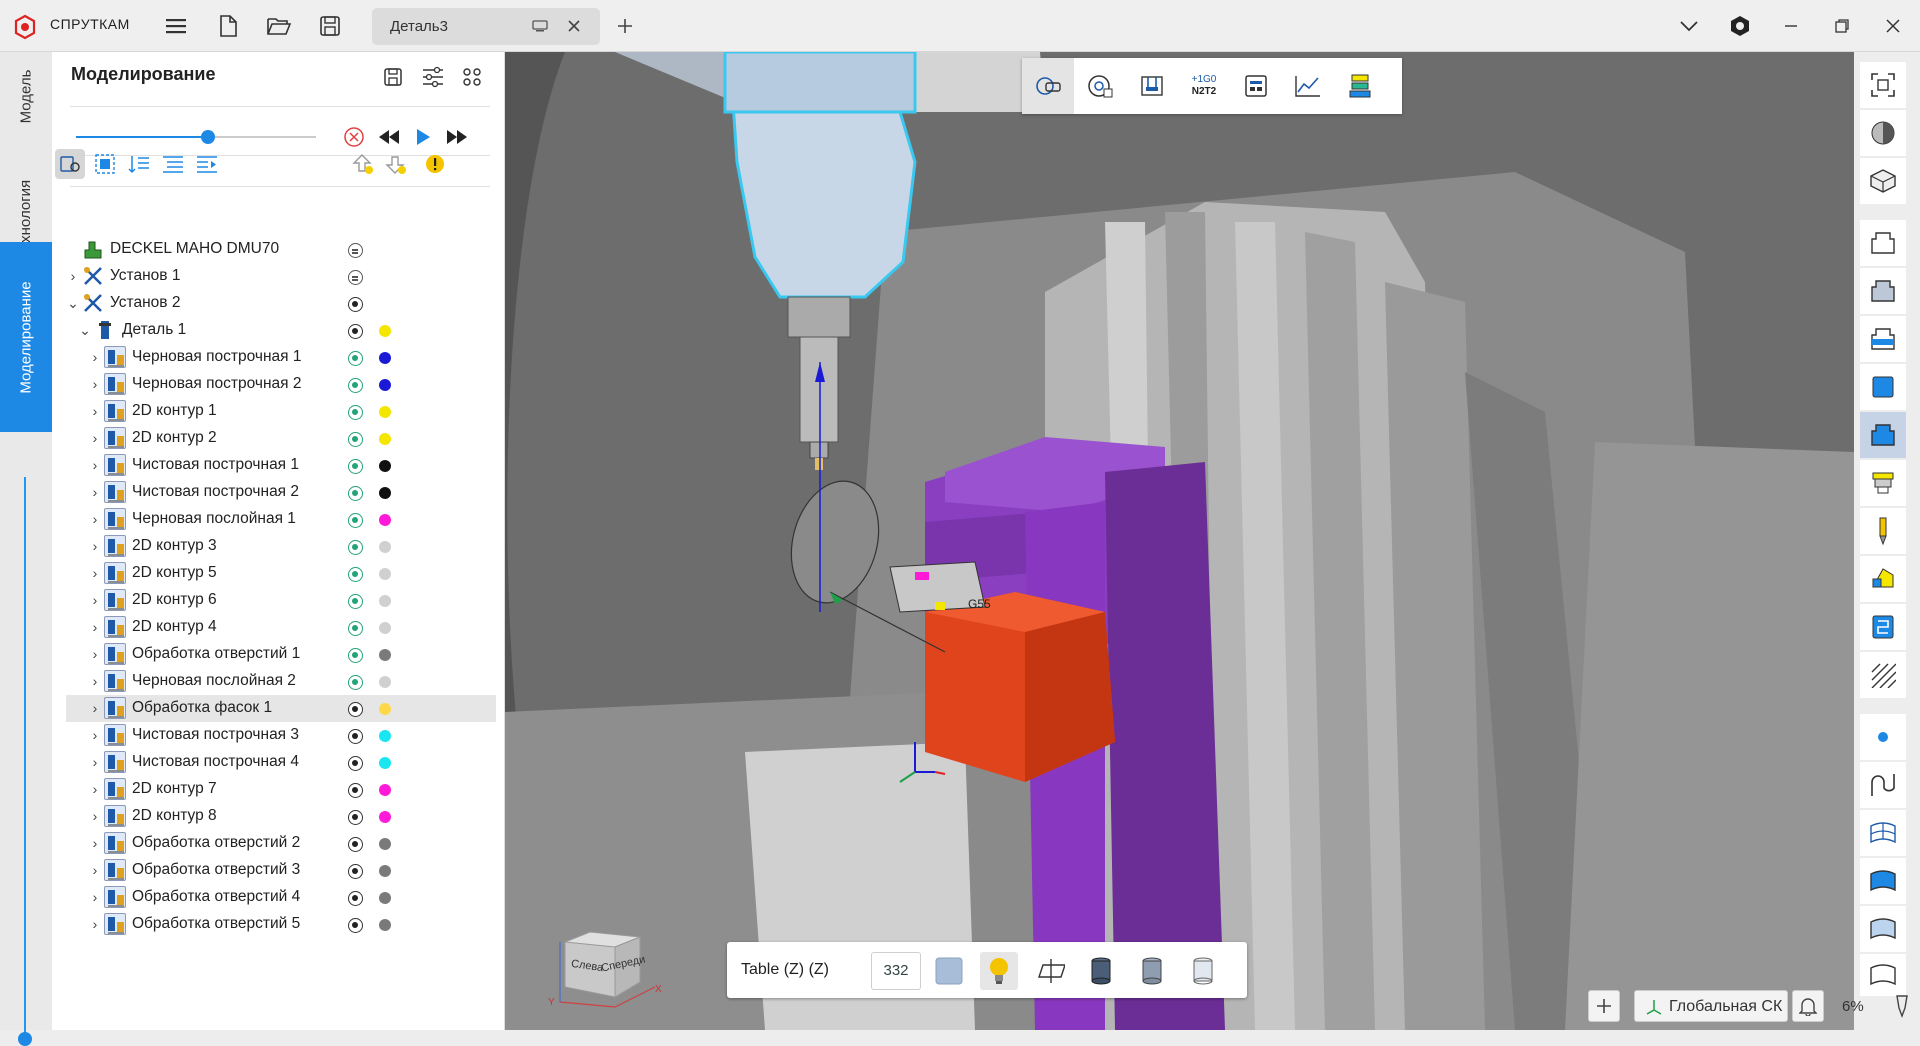  What do you see at coordinates (139, 164) in the screenshot?
I see `sort-list-icon` at bounding box center [139, 164].